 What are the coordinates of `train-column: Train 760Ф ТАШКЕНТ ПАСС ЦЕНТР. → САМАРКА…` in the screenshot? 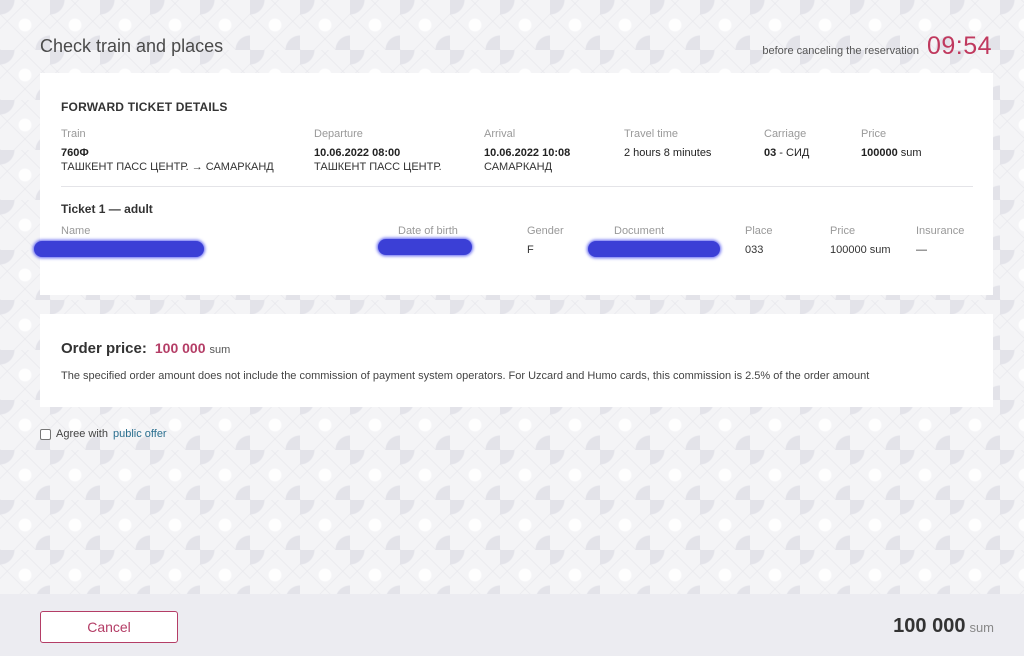 It's located at (167, 151).